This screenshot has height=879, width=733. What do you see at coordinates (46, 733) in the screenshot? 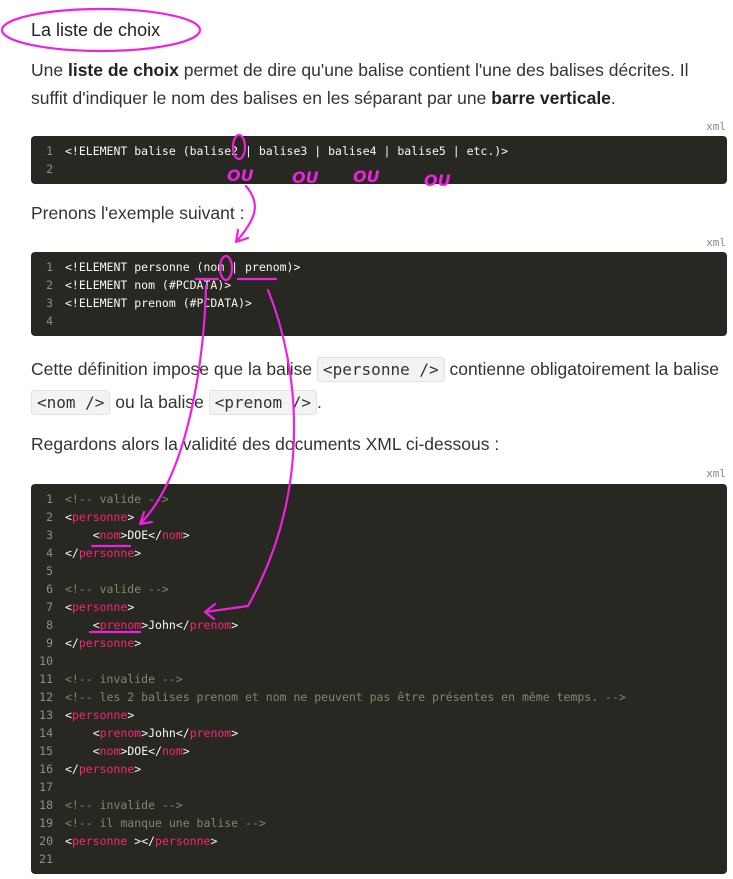
I see `line-number: 14` at bounding box center [46, 733].